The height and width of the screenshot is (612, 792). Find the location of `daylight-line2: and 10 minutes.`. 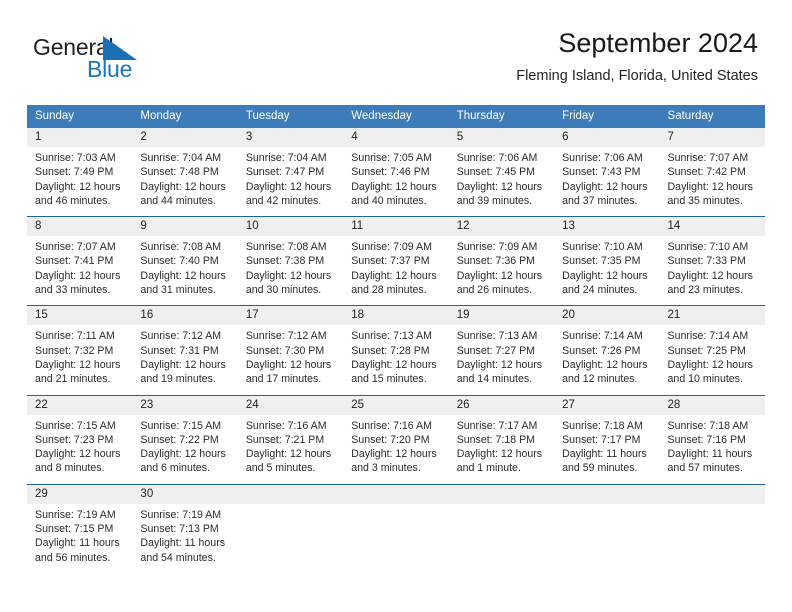

daylight-line2: and 10 minutes. is located at coordinates (705, 379).